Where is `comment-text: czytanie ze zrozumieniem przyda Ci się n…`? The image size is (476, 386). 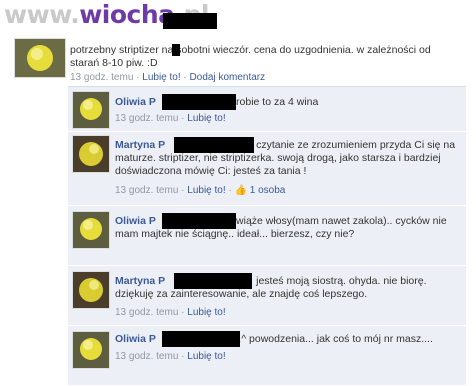
comment-text: czytanie ze zrozumieniem przyda Ci się n… is located at coordinates (285, 158).